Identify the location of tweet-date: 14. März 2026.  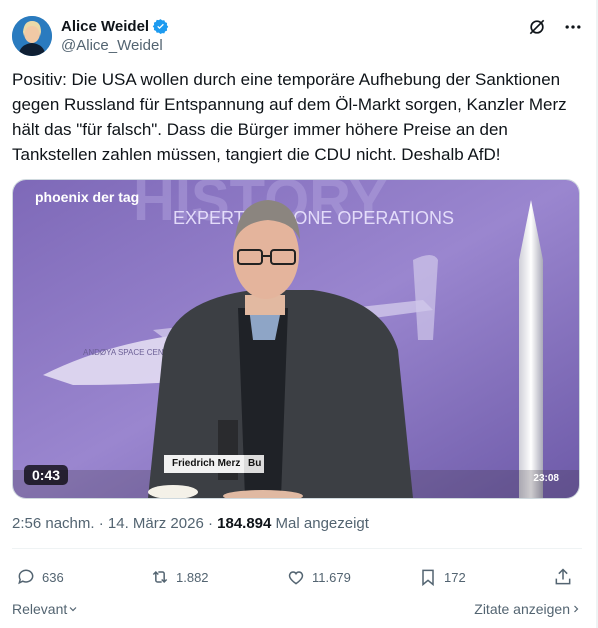
(156, 523).